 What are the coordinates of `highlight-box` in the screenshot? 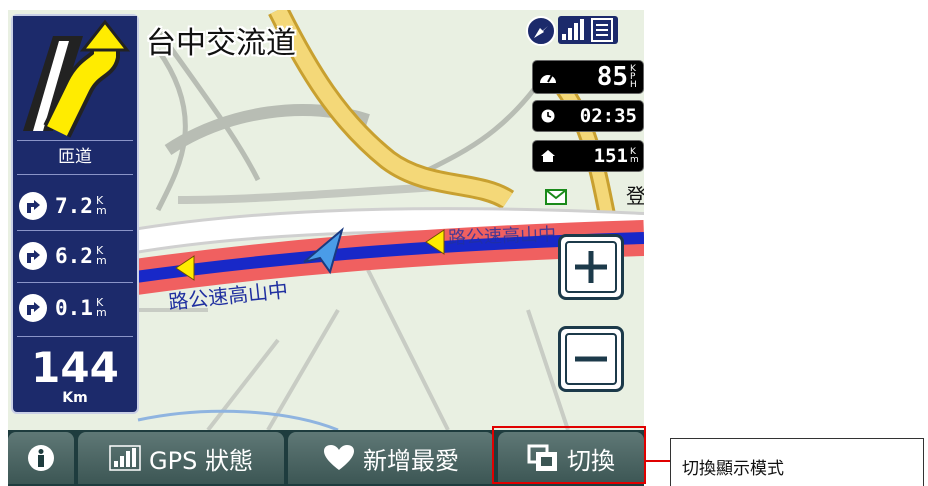 It's located at (569, 455).